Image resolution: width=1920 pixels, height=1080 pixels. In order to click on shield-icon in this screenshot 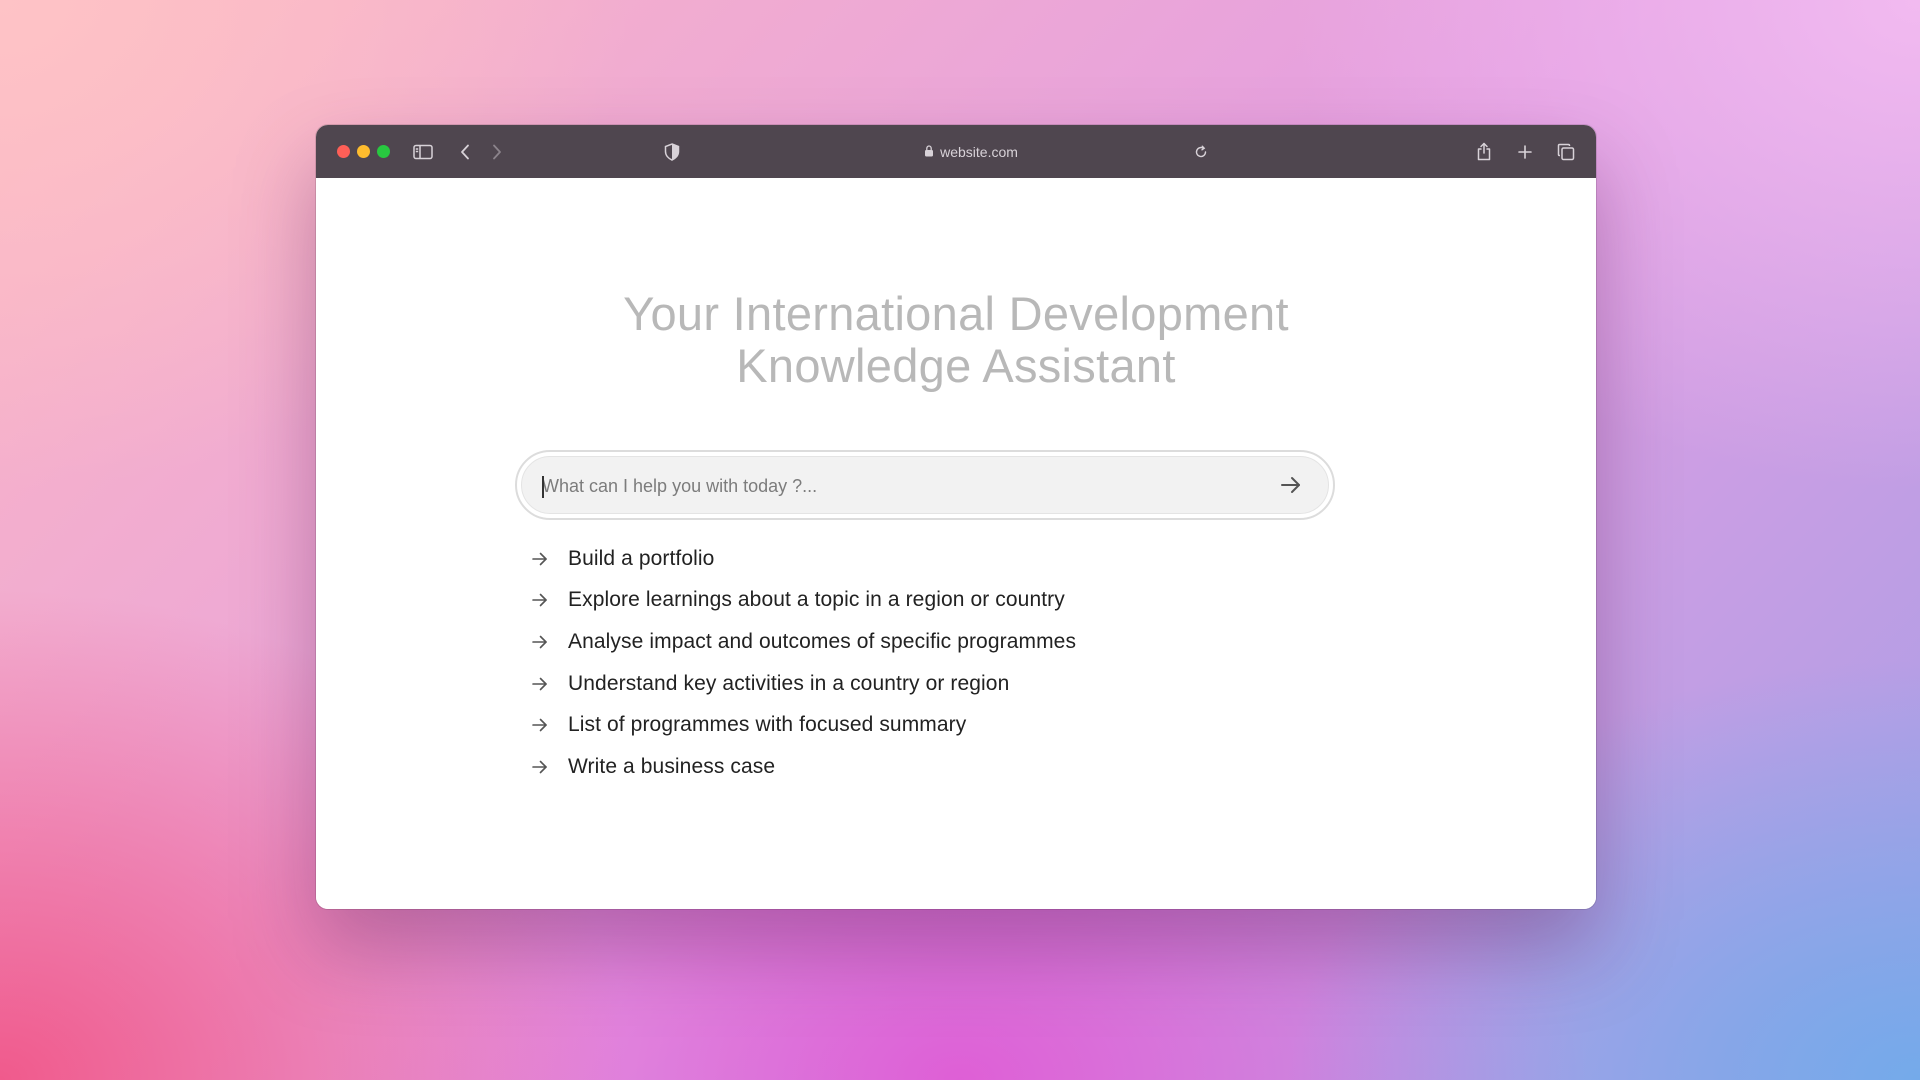, I will do `click(672, 151)`.